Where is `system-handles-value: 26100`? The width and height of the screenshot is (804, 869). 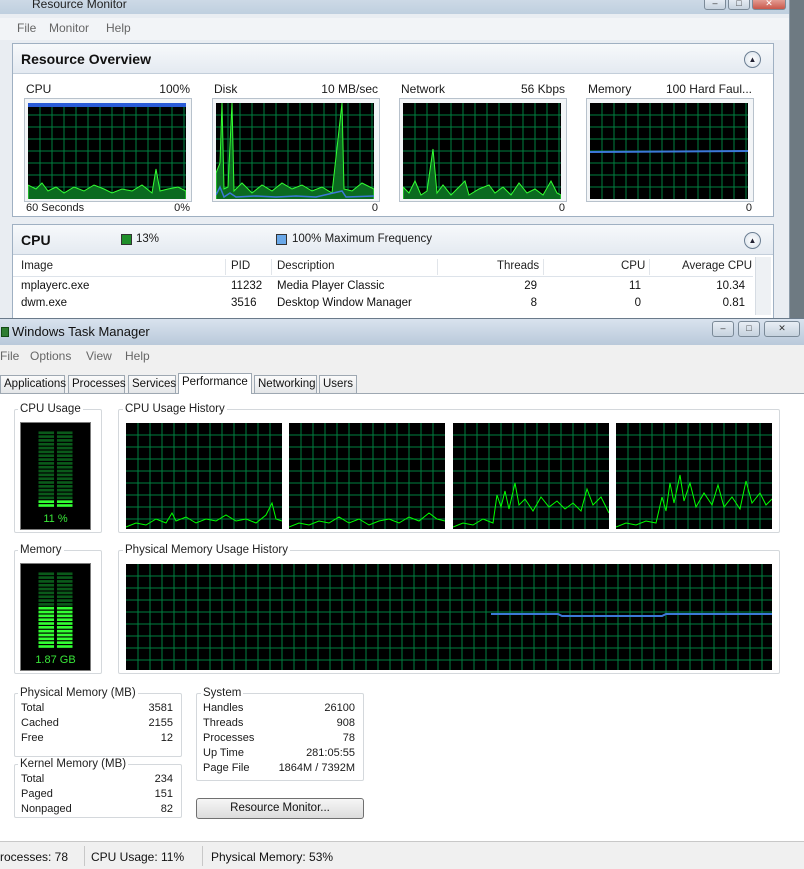
system-handles-value: 26100 is located at coordinates (339, 708).